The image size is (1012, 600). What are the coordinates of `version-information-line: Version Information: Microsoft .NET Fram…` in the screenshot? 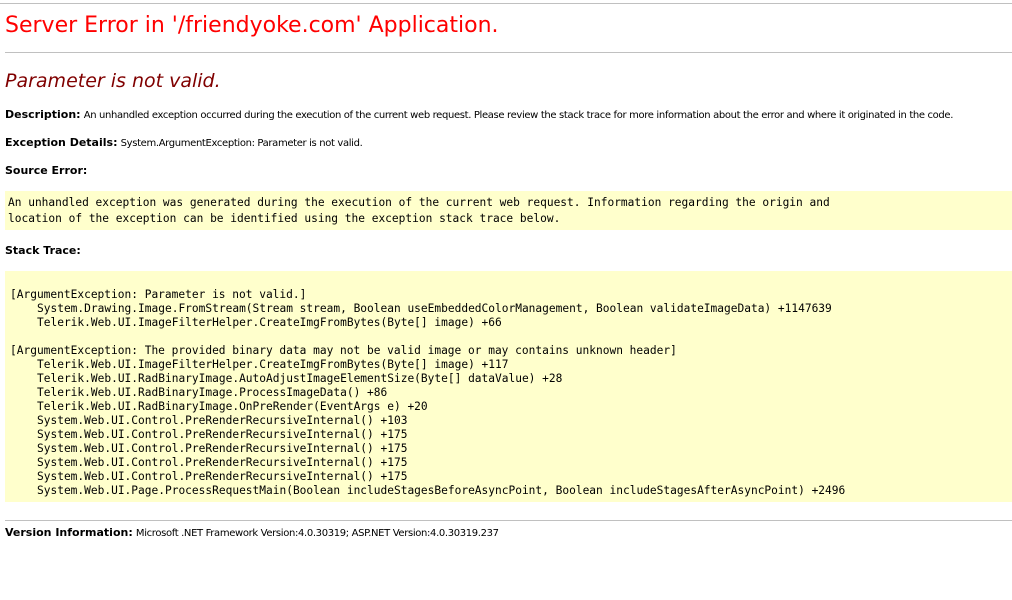 It's located at (252, 533).